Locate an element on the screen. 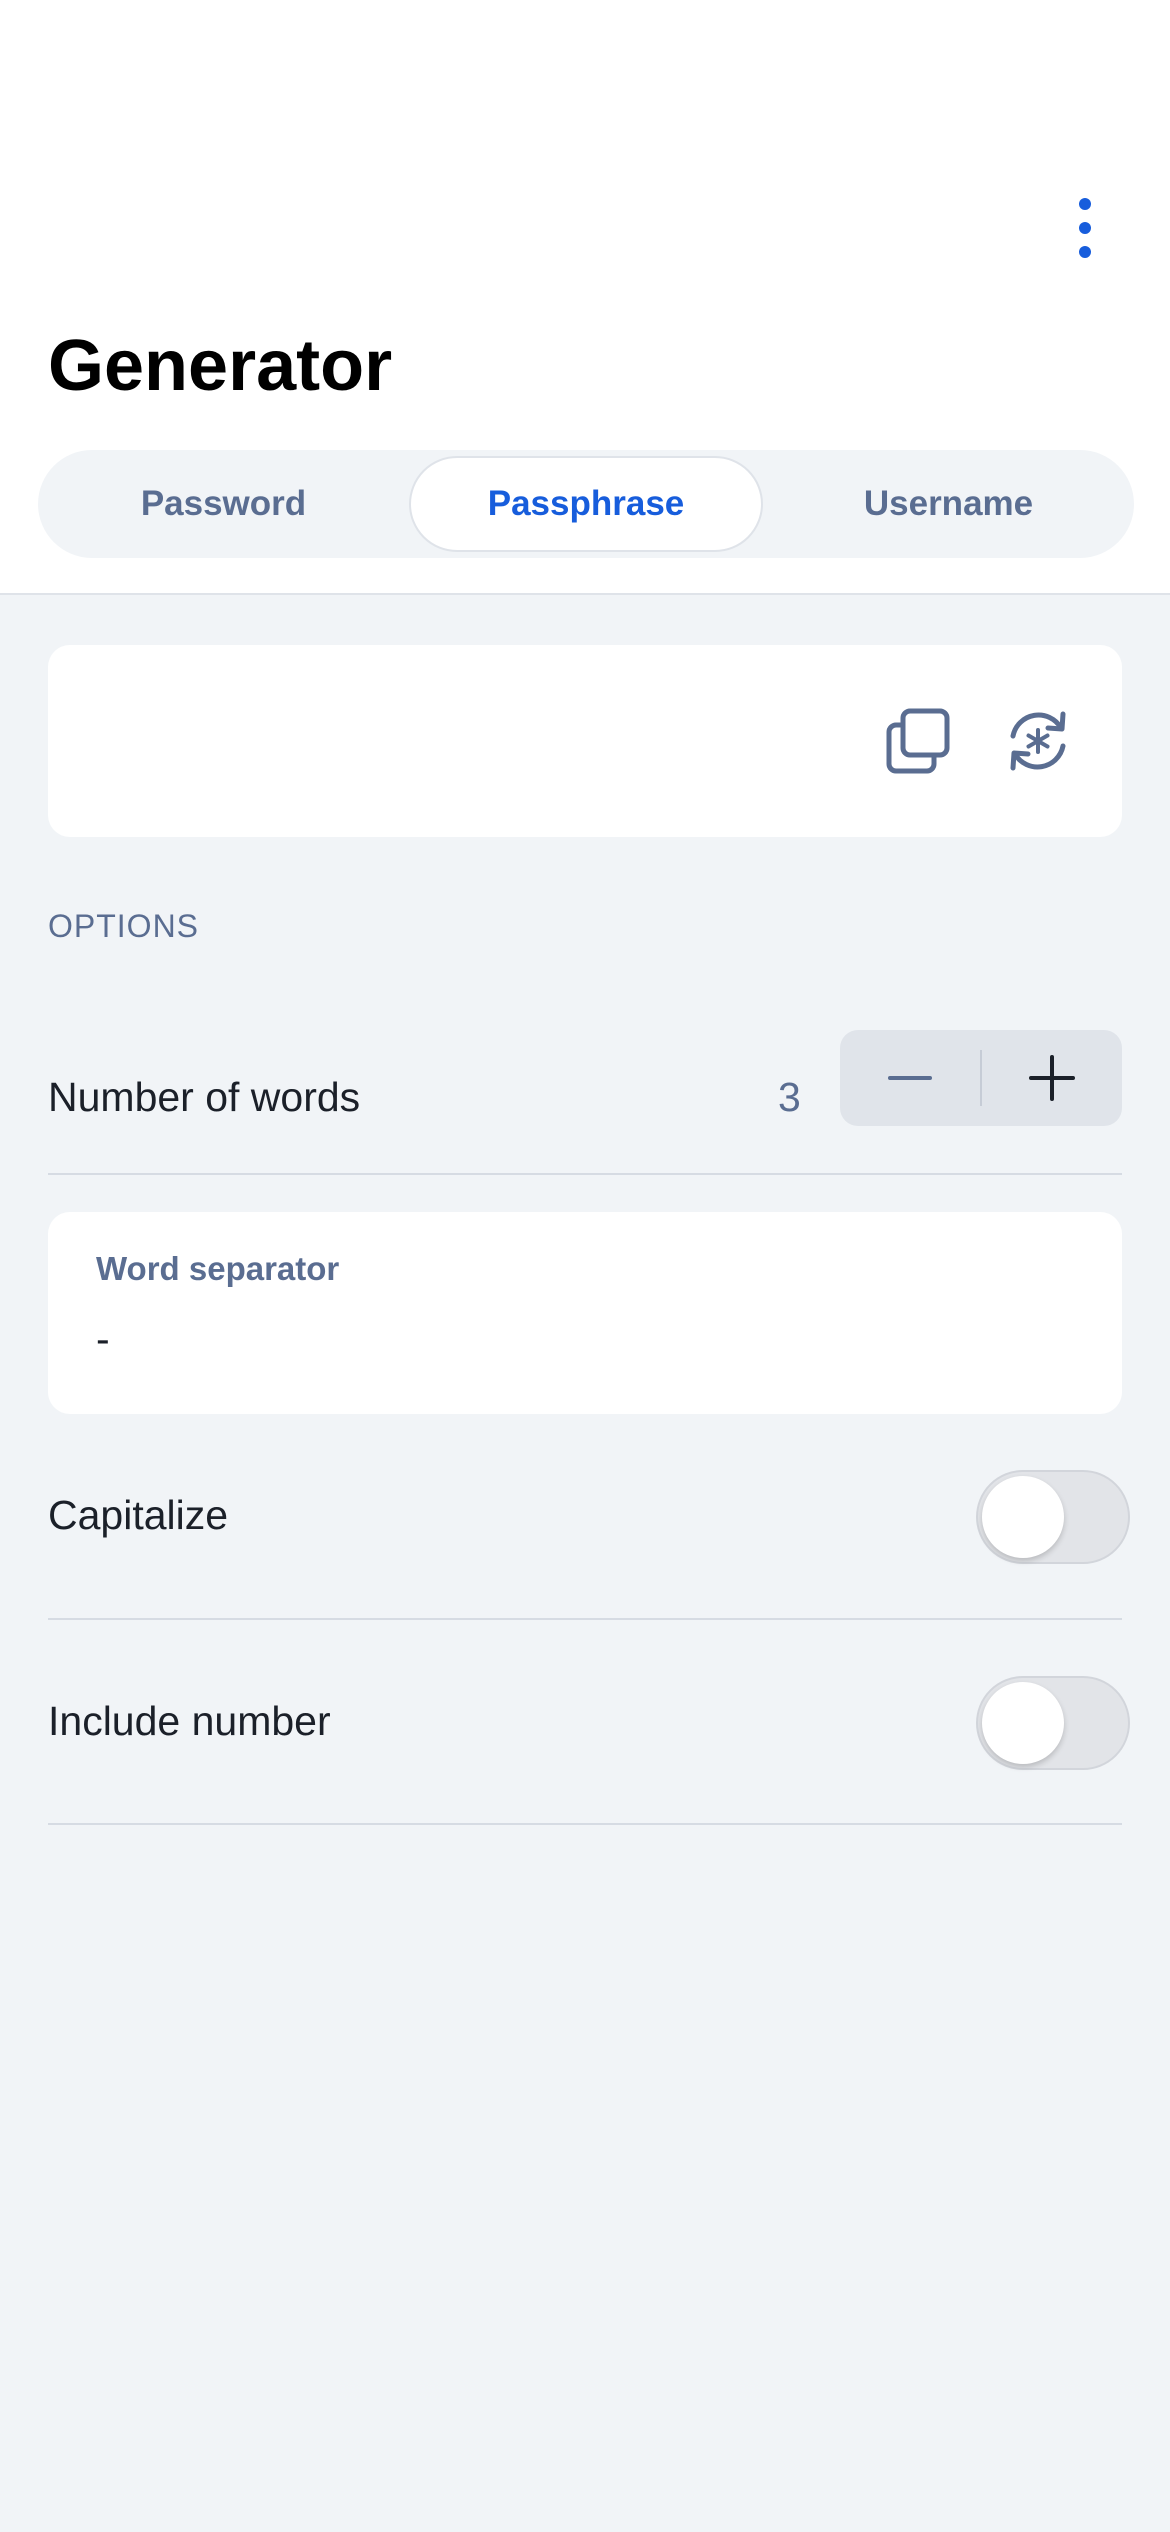 The image size is (1170, 2532). generator-type-tabs: Password Passphrase Username is located at coordinates (586, 504).